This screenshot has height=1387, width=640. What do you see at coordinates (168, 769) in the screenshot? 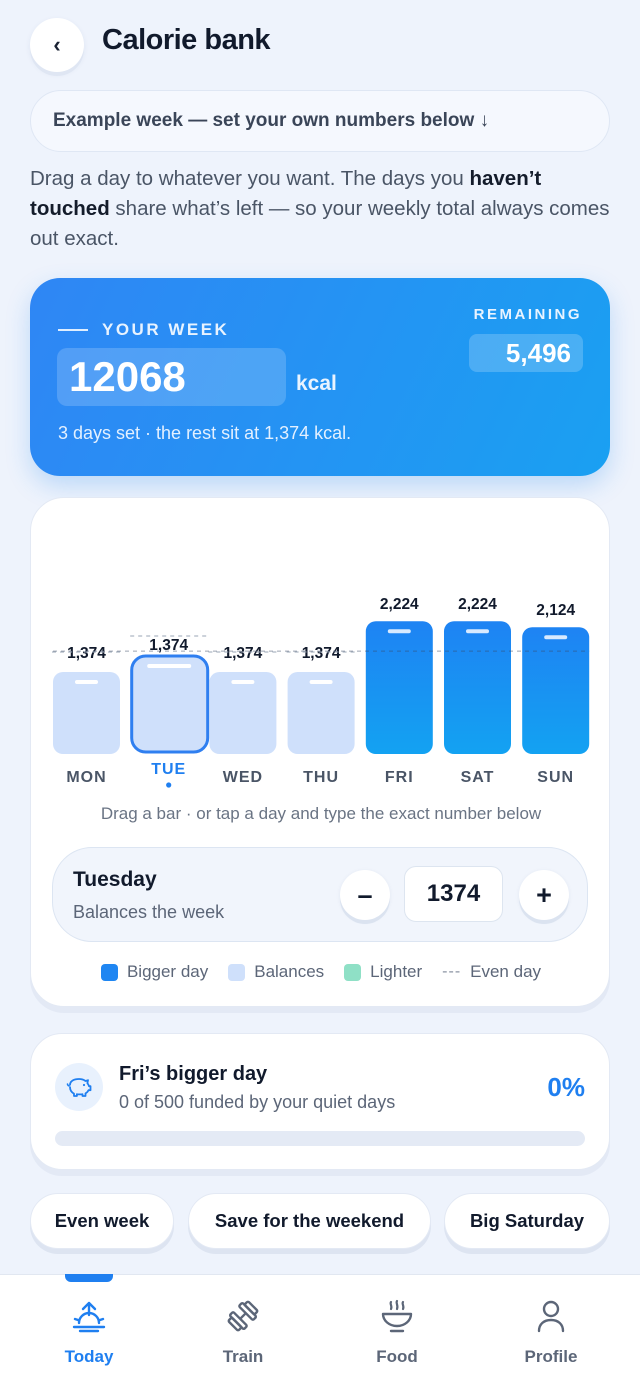
I see `day-label-tue: TUE` at bounding box center [168, 769].